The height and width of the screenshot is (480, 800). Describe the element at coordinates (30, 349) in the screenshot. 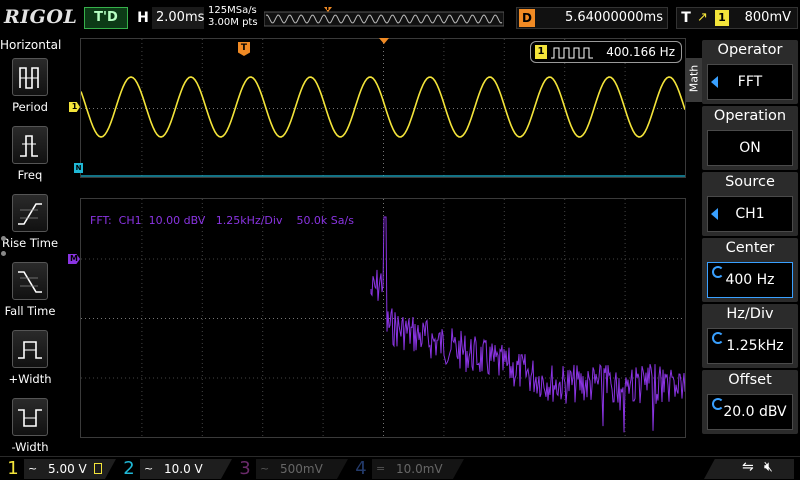

I see `positive-width-icon` at that location.